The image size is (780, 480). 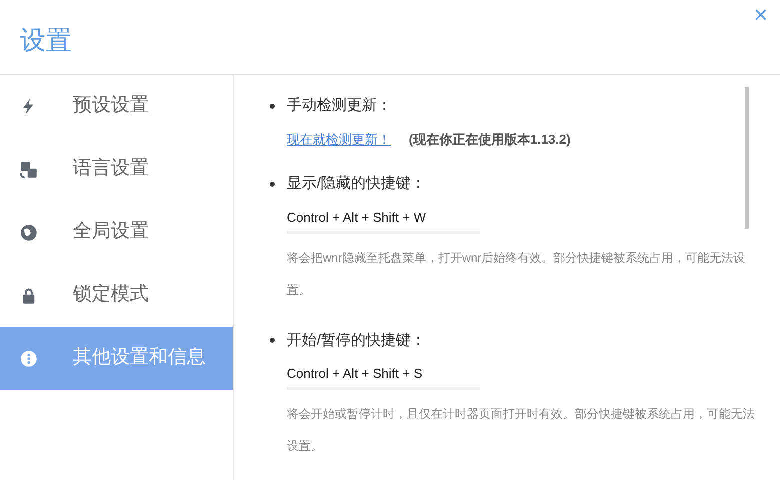 I want to click on close-button: ×, so click(x=761, y=16).